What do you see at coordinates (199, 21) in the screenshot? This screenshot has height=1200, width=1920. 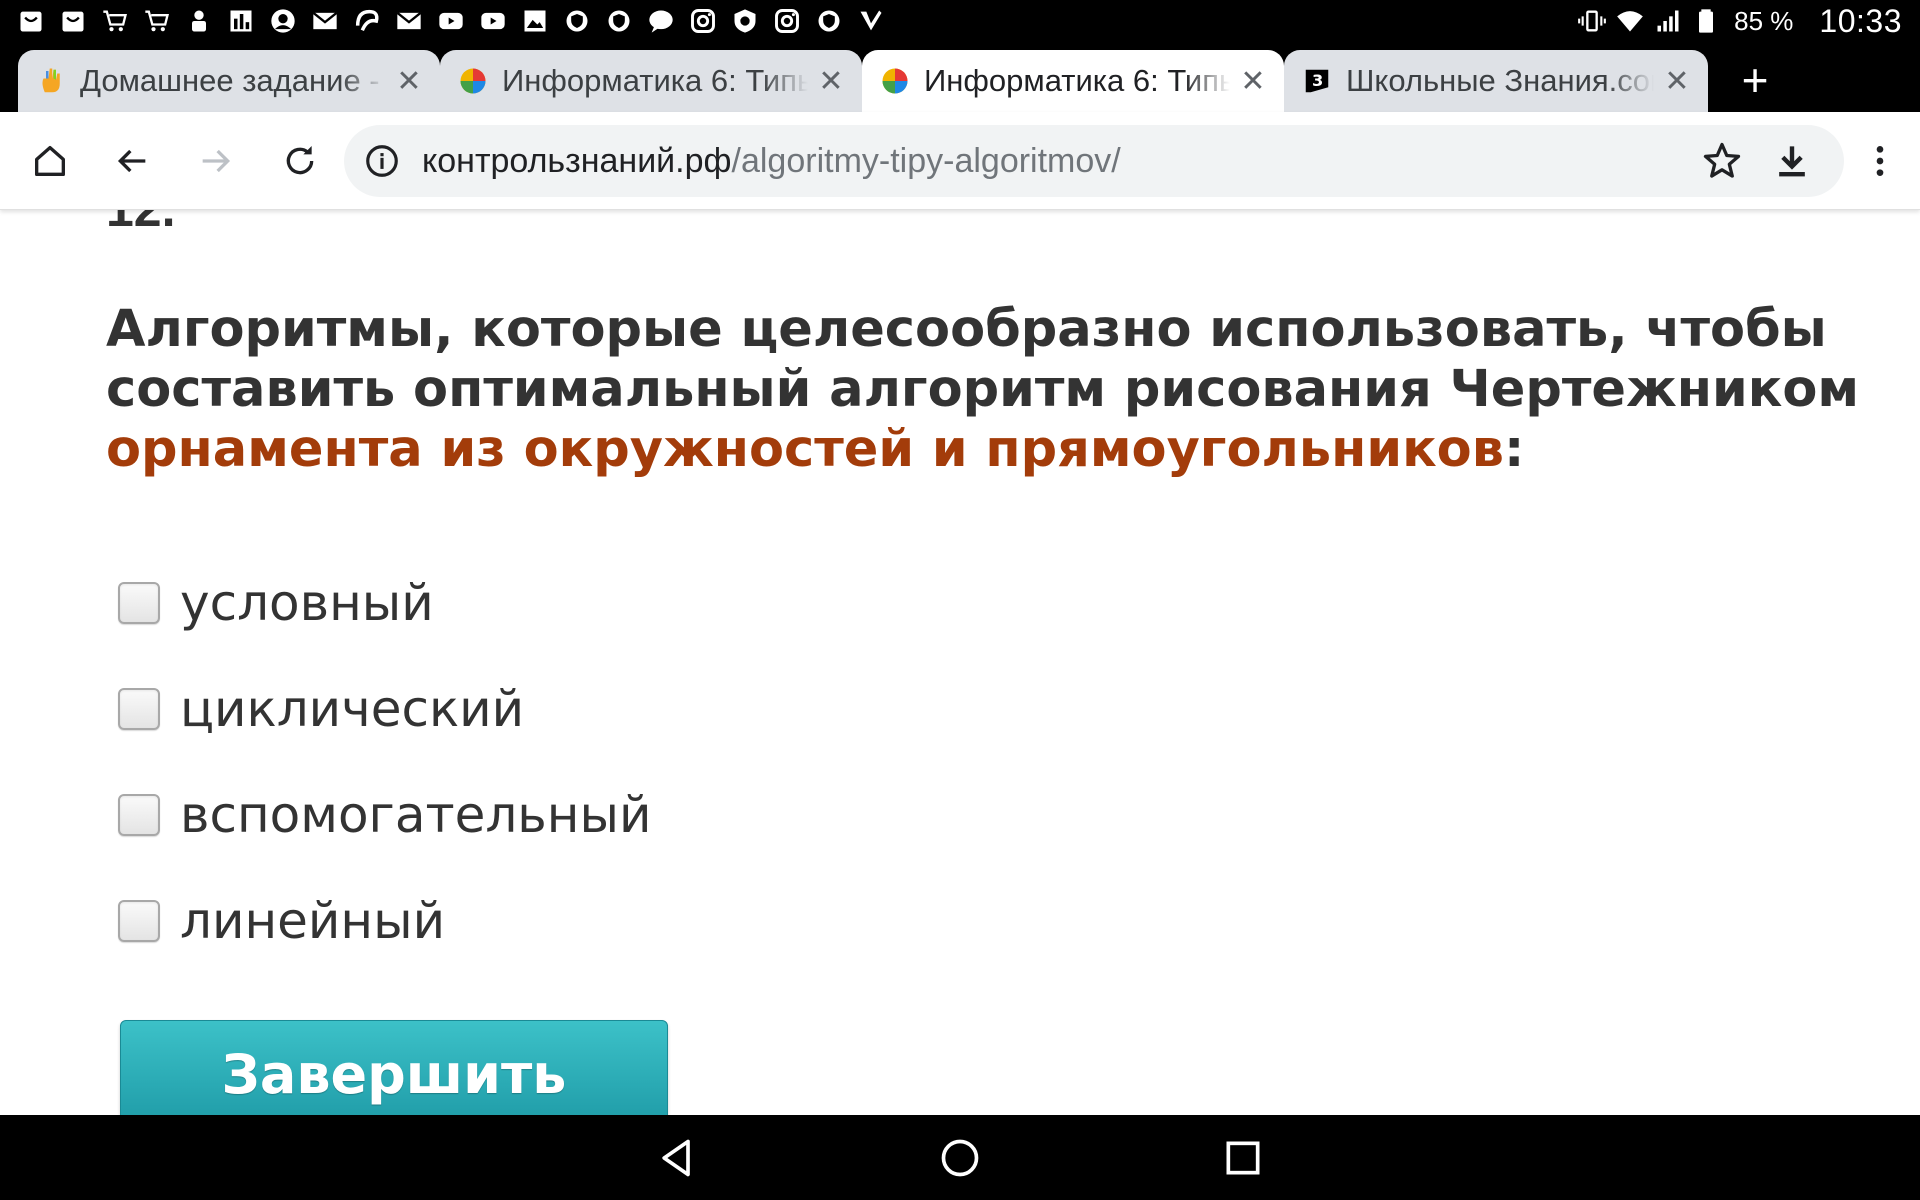 I see `robot-icon` at bounding box center [199, 21].